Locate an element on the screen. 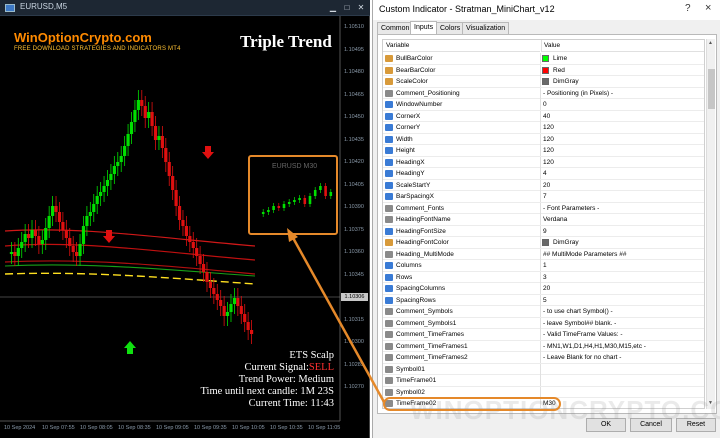 This screenshot has height=438, width=720. input-row-barspacingx: BarSpacingX 7 is located at coordinates (543, 197).